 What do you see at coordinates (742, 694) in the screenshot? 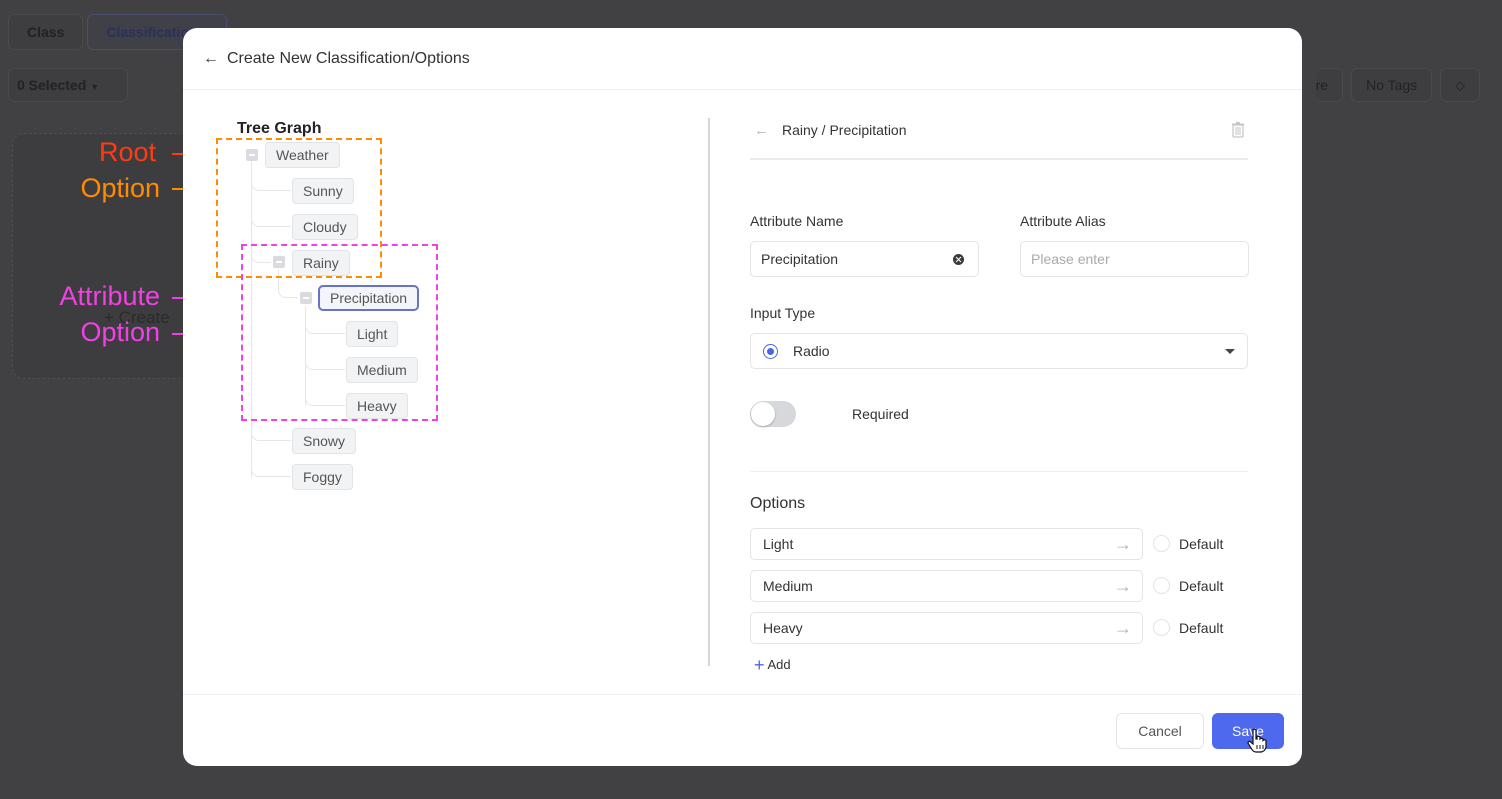
I see `footer-divider` at bounding box center [742, 694].